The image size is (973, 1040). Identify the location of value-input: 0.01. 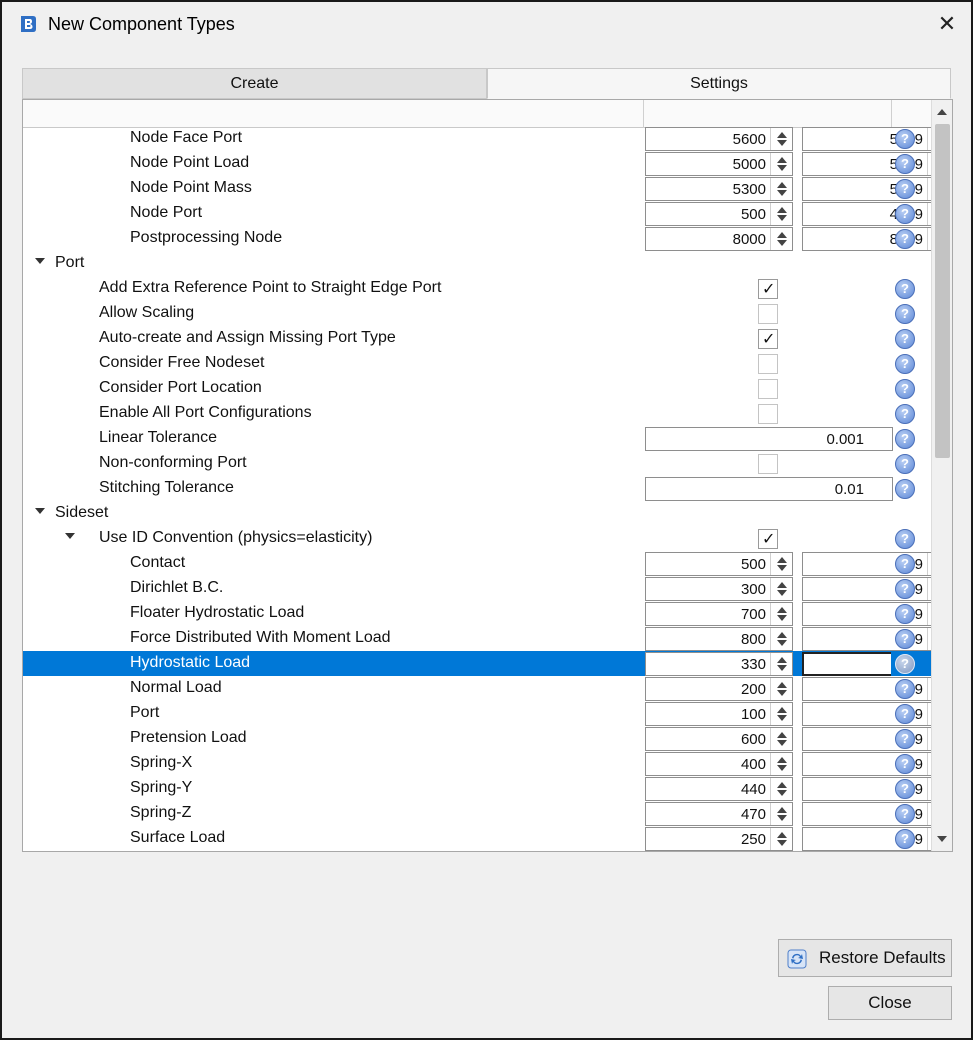
(769, 489).